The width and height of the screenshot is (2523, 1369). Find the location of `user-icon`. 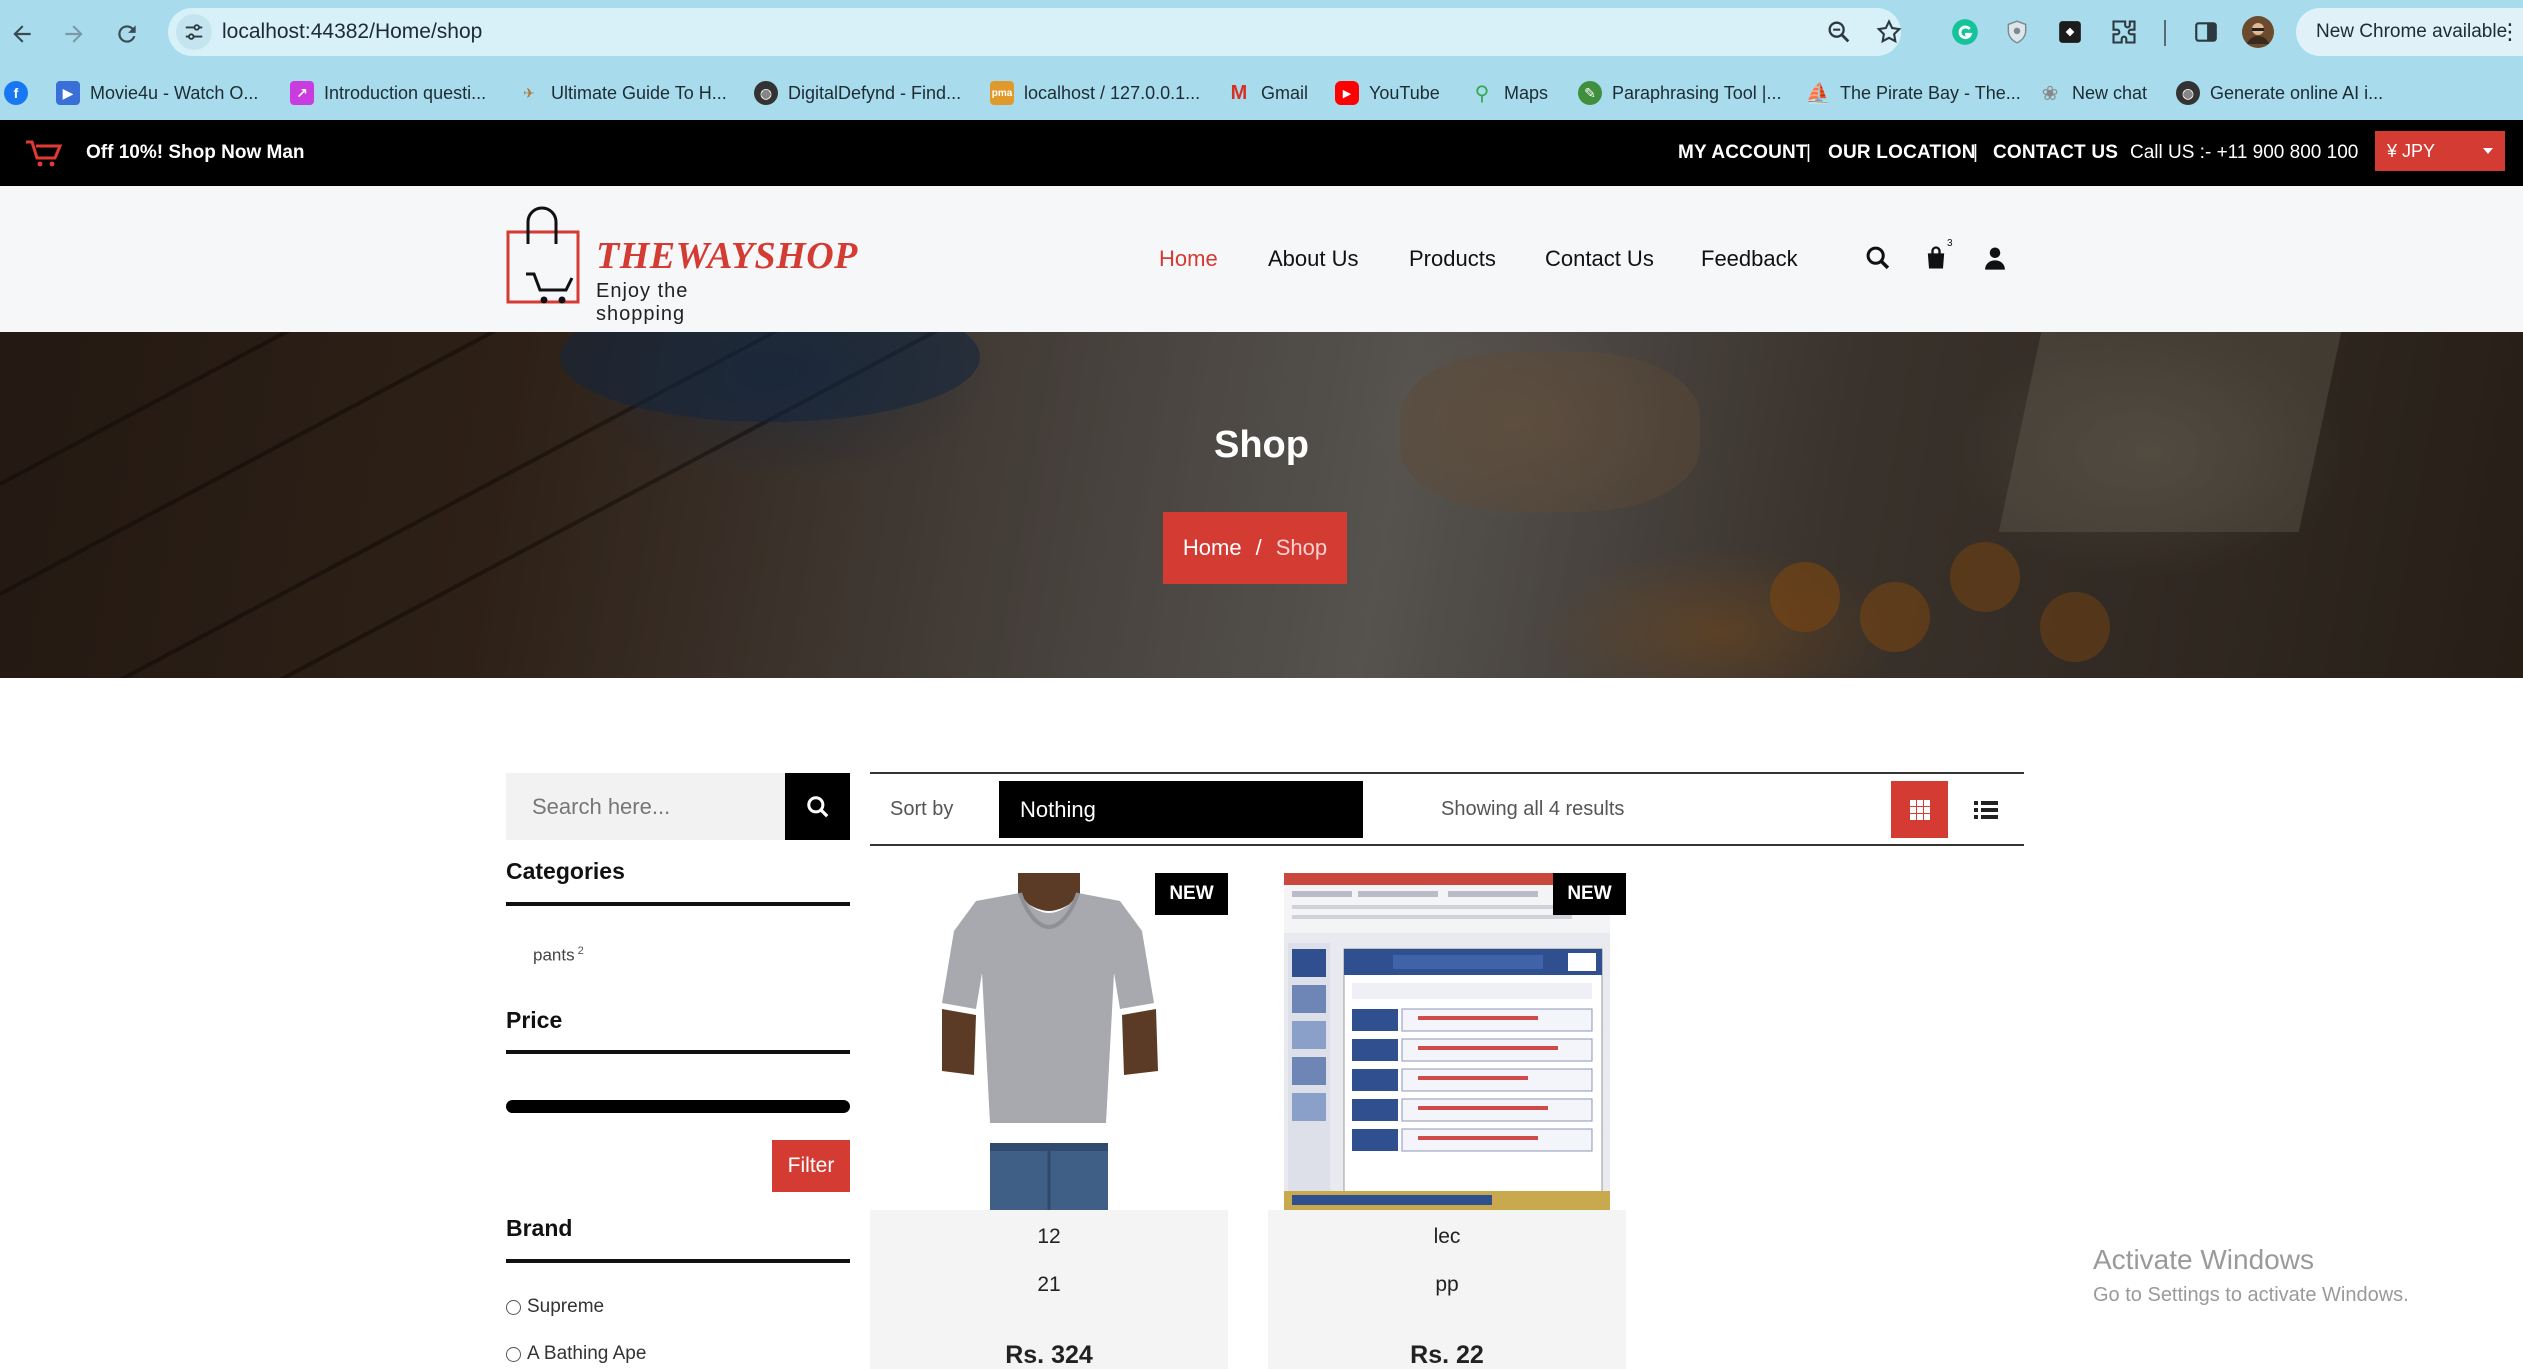

user-icon is located at coordinates (1995, 258).